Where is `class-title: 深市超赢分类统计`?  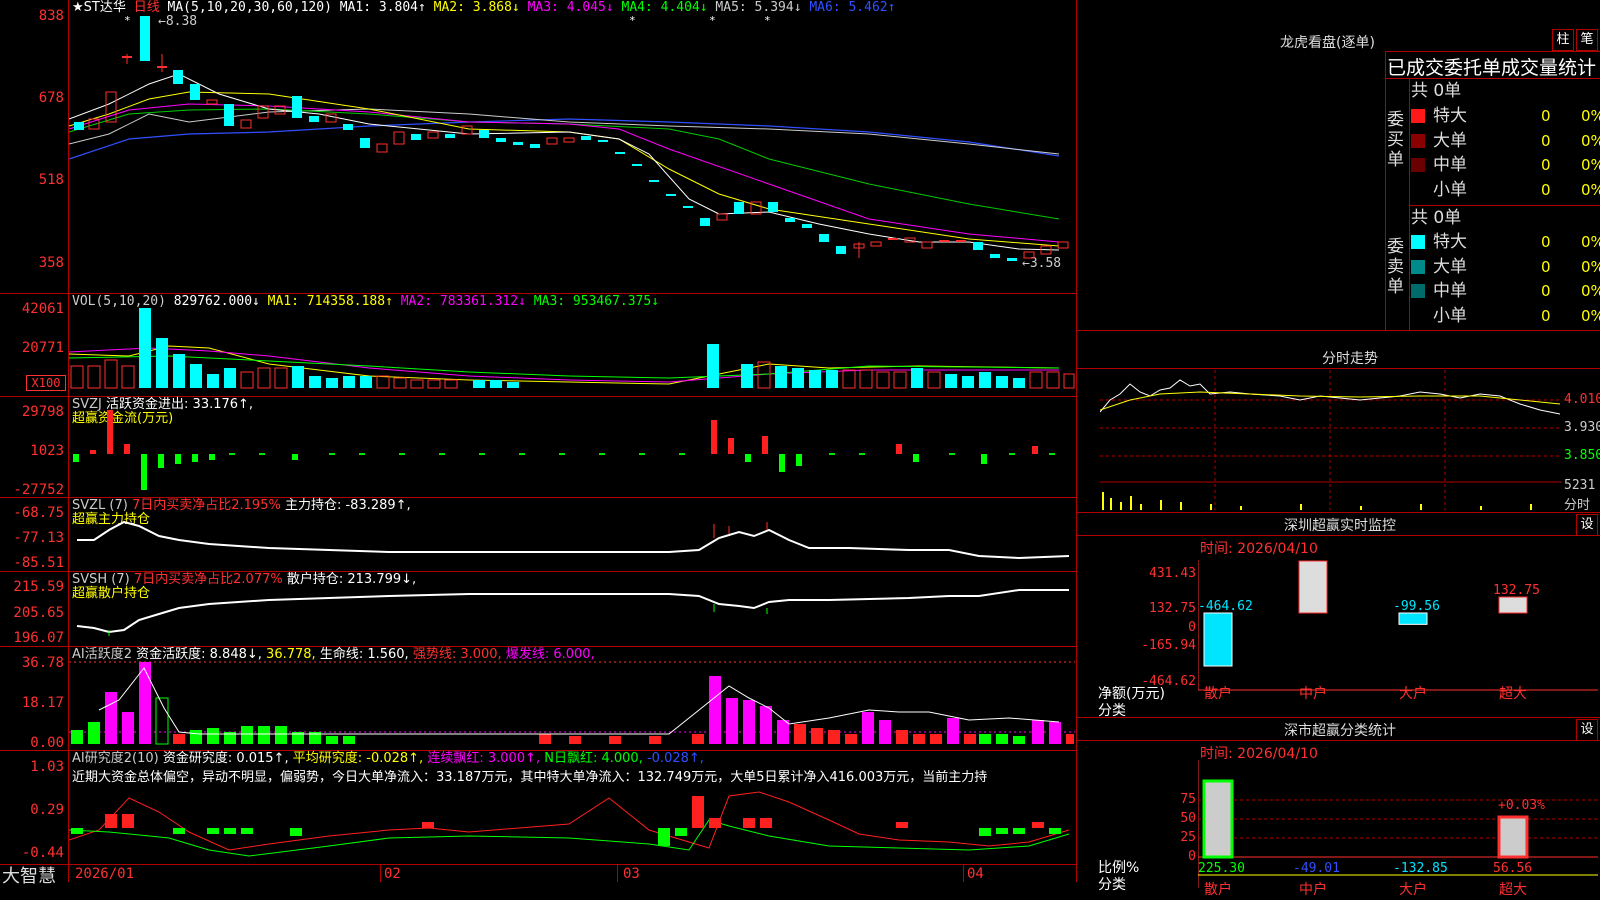
class-title: 深市超赢分类统计 is located at coordinates (1340, 731).